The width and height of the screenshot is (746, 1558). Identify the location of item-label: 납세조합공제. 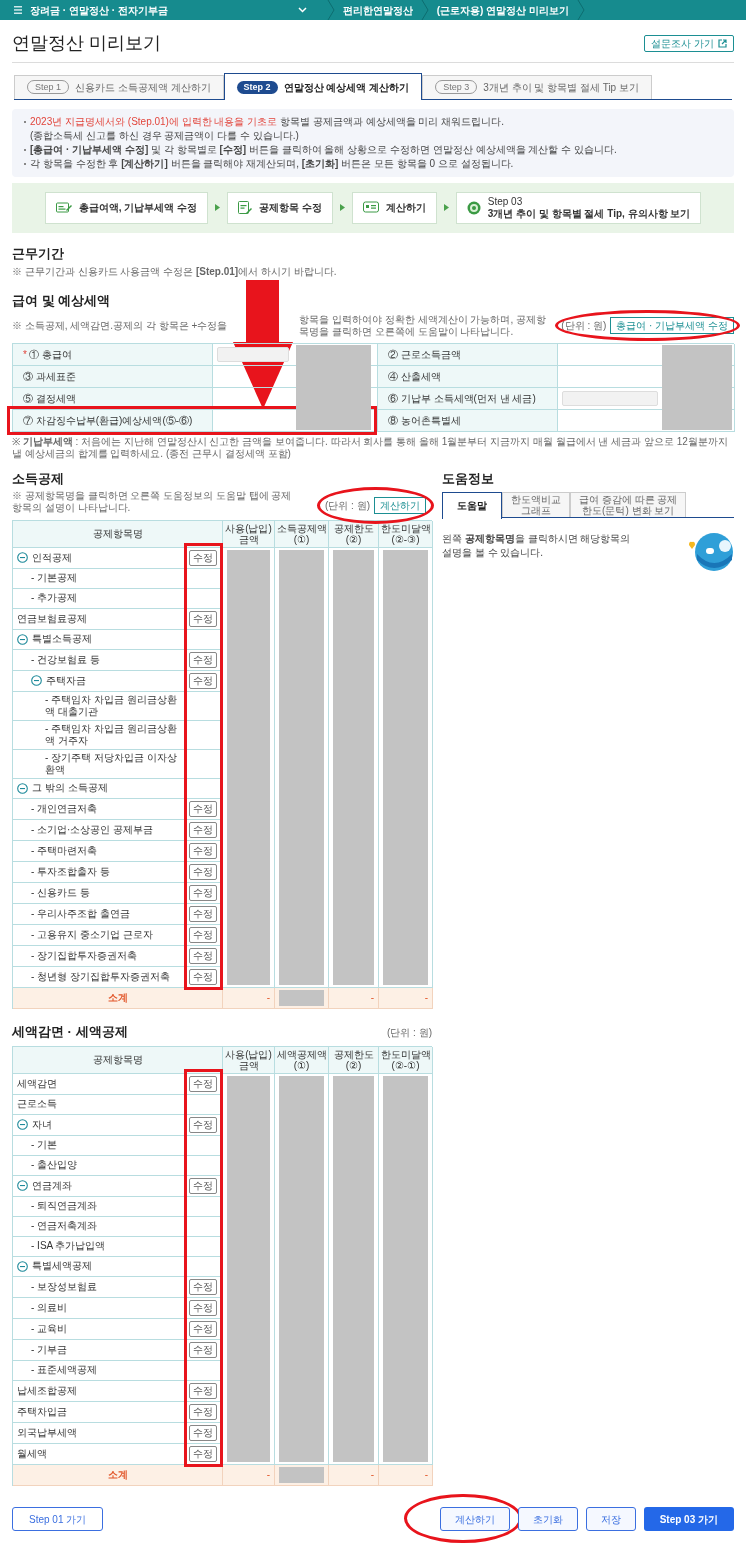
(47, 1390).